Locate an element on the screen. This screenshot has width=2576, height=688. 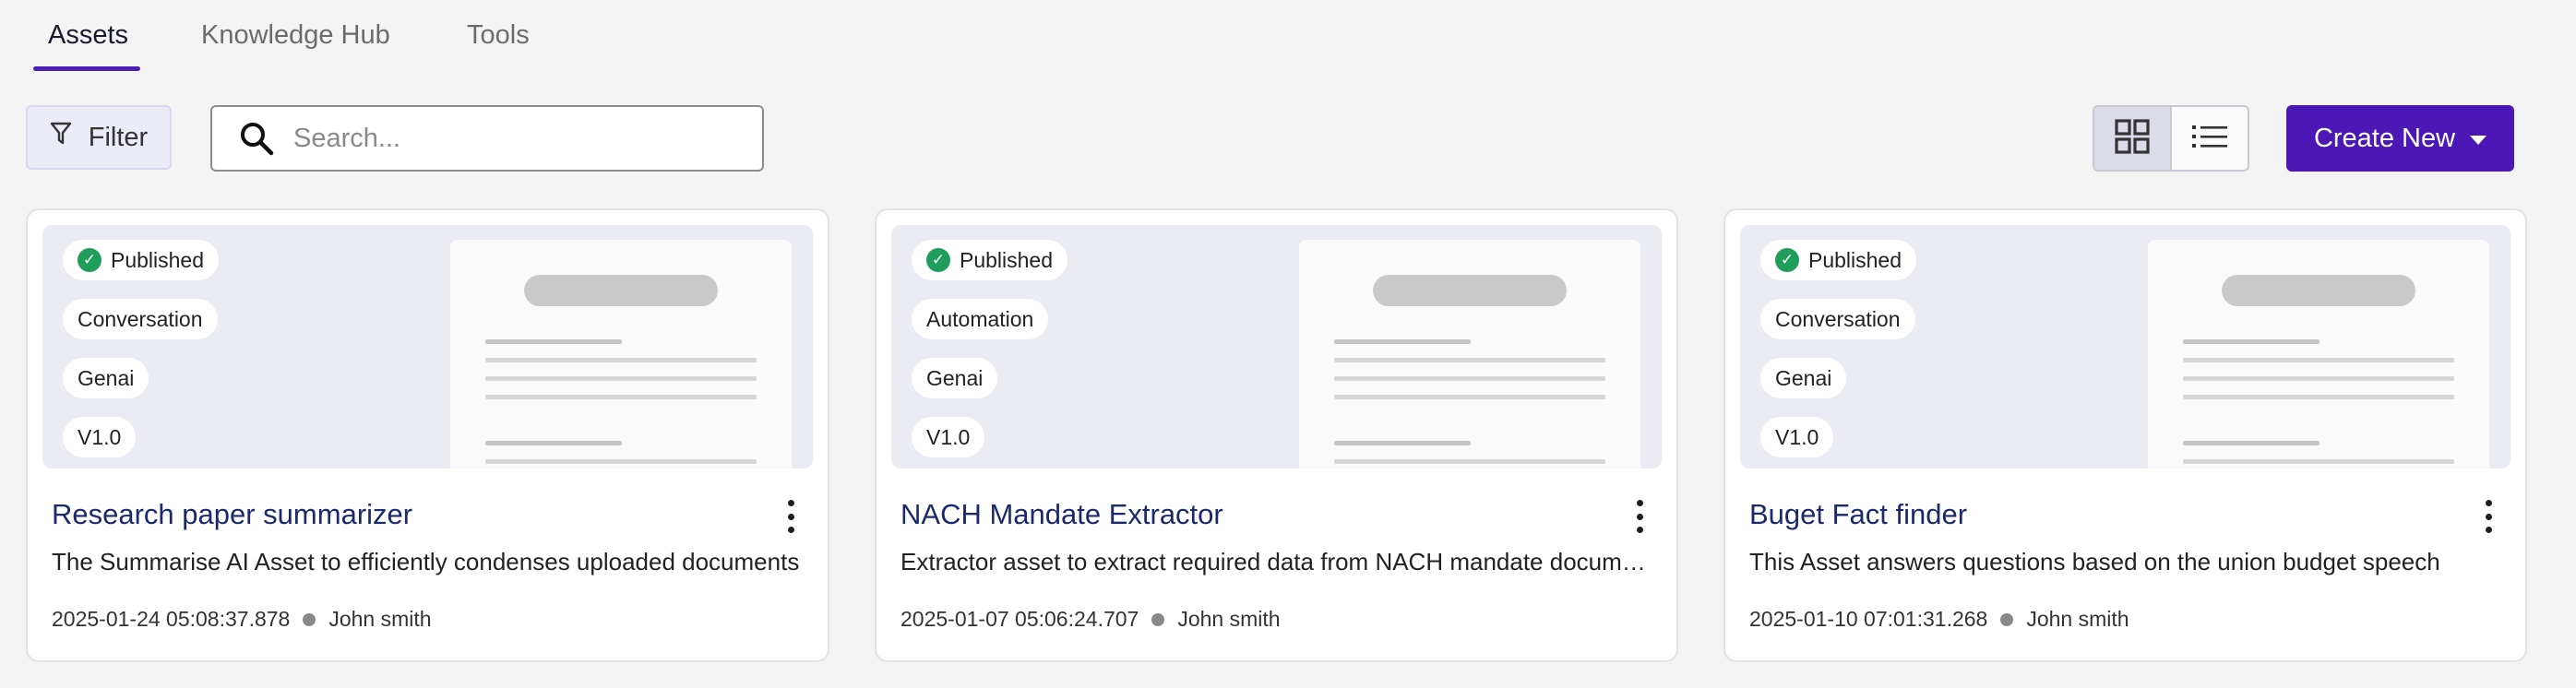
asset-meta: 2025-01-07 05:06:24.707 John smith is located at coordinates (1090, 619).